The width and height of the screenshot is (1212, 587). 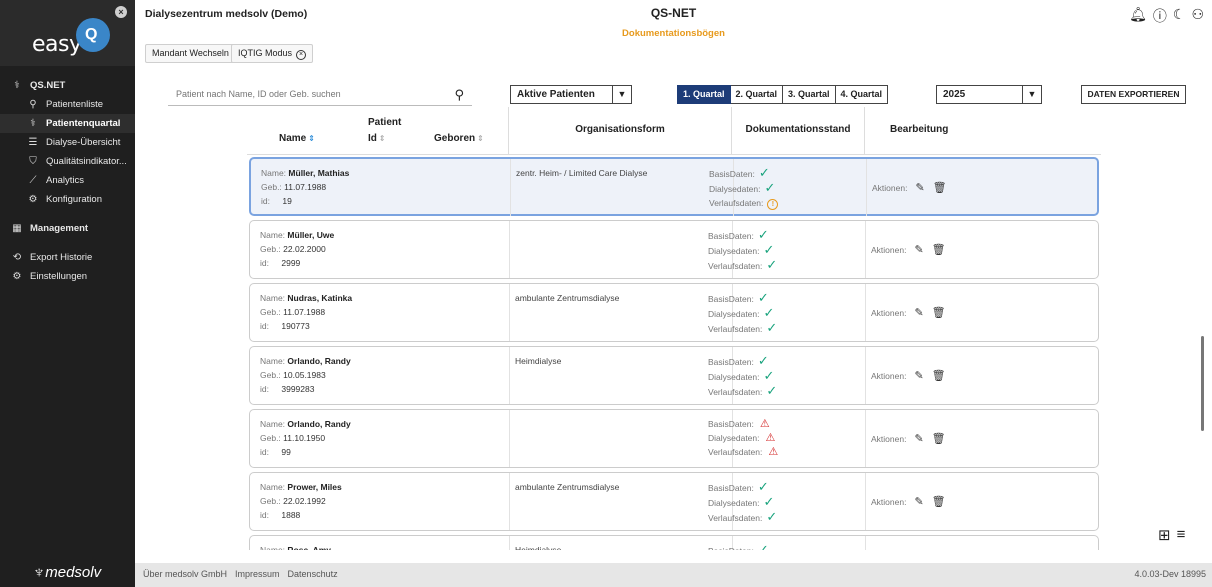 I want to click on medsolv-mark-icon: ♆, so click(x=38, y=572).